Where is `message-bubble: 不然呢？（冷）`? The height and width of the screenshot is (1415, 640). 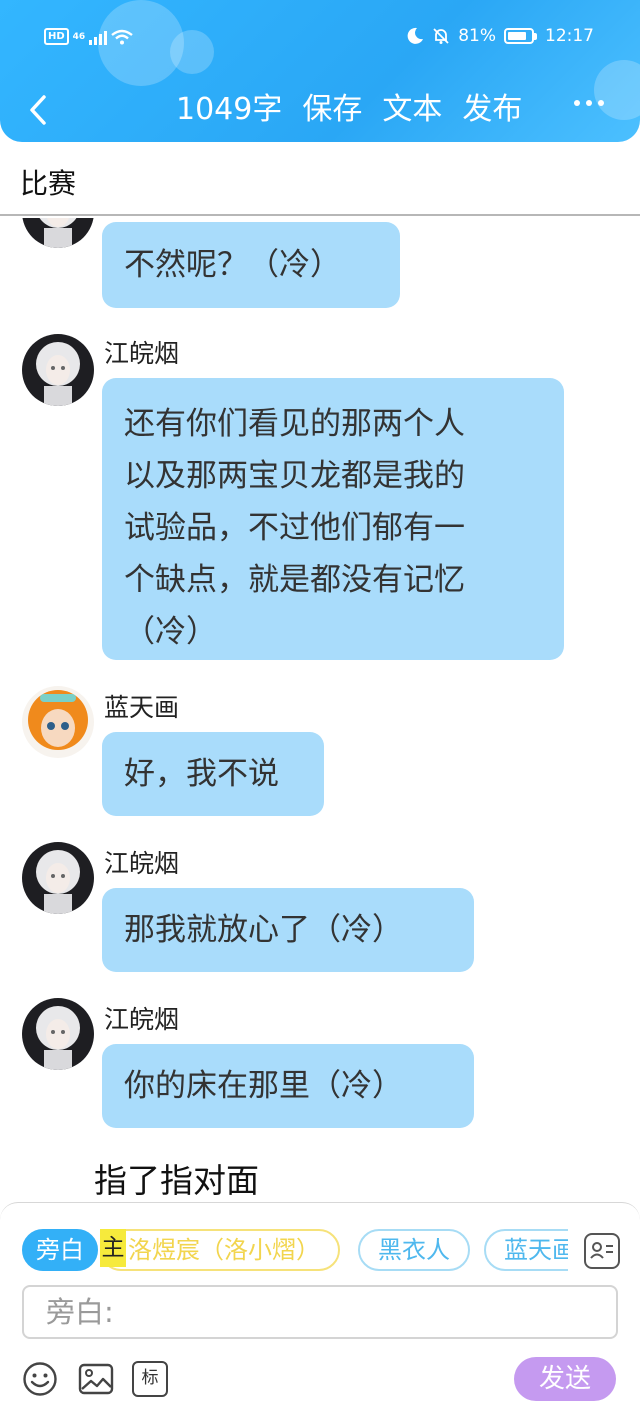 message-bubble: 不然呢？（冷） is located at coordinates (251, 265).